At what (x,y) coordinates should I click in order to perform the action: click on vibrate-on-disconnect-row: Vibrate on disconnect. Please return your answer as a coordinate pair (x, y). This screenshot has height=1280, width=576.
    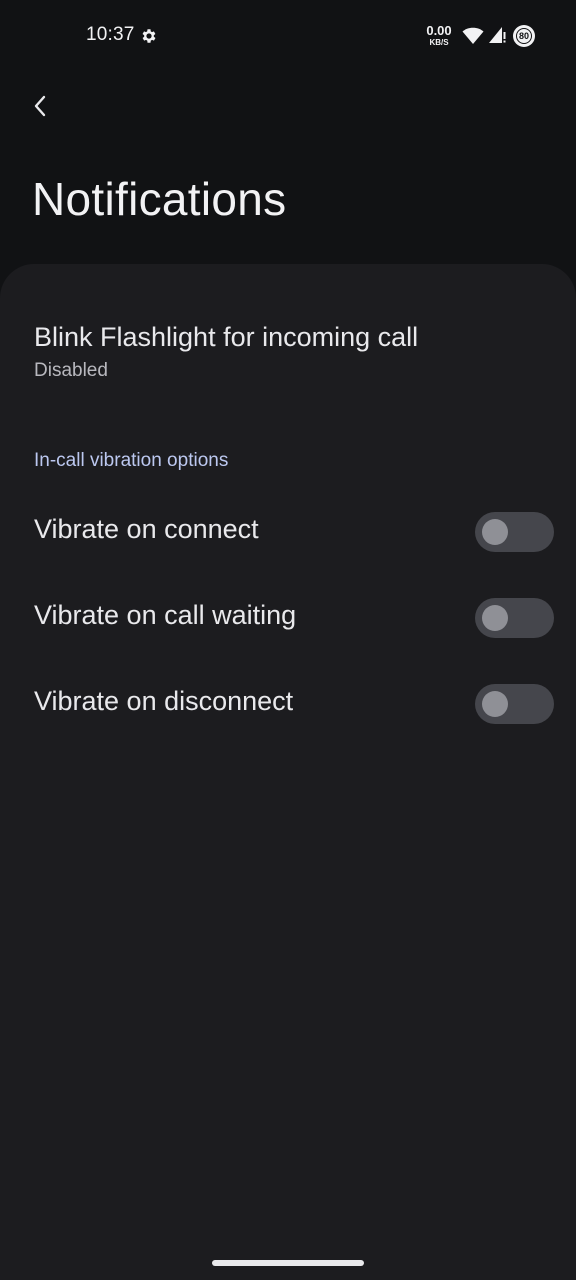
    Looking at the image, I should click on (288, 704).